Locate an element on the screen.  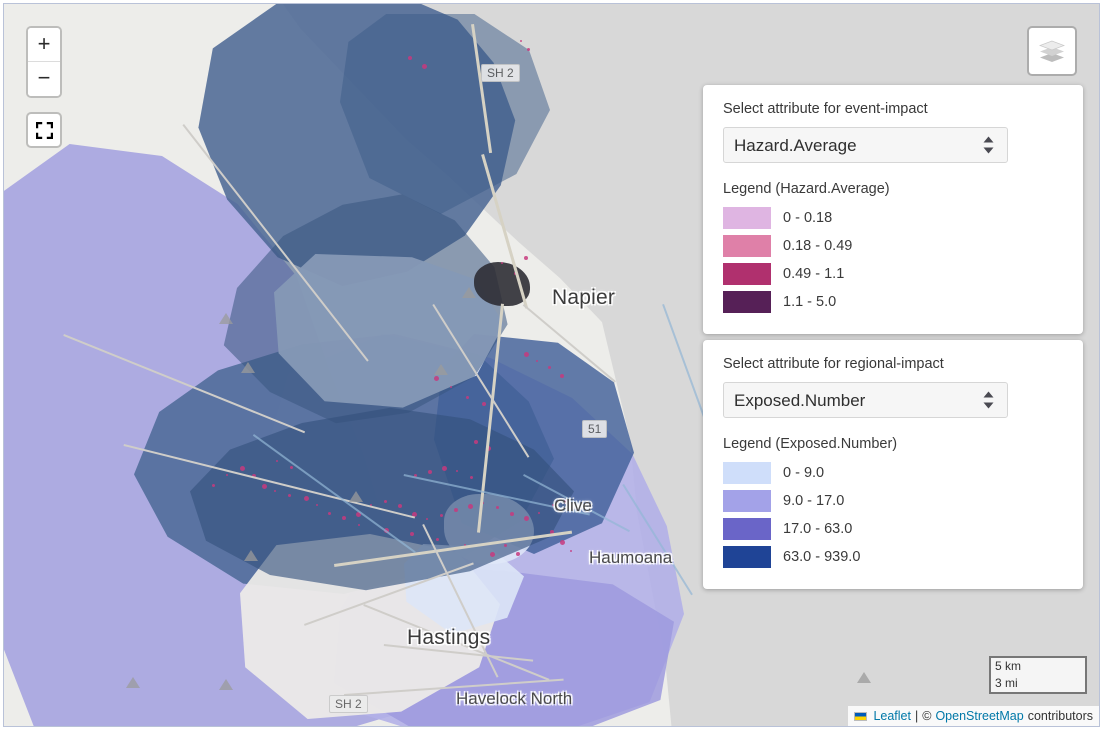
scale-control: 5 km 3 mi is located at coordinates (1038, 675).